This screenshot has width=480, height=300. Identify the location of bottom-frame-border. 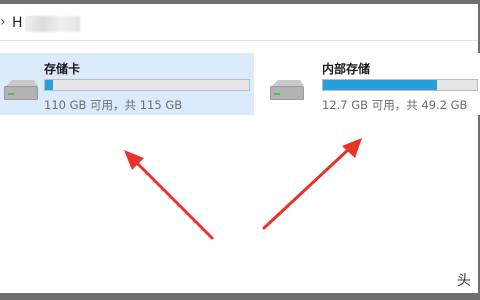
(240, 296).